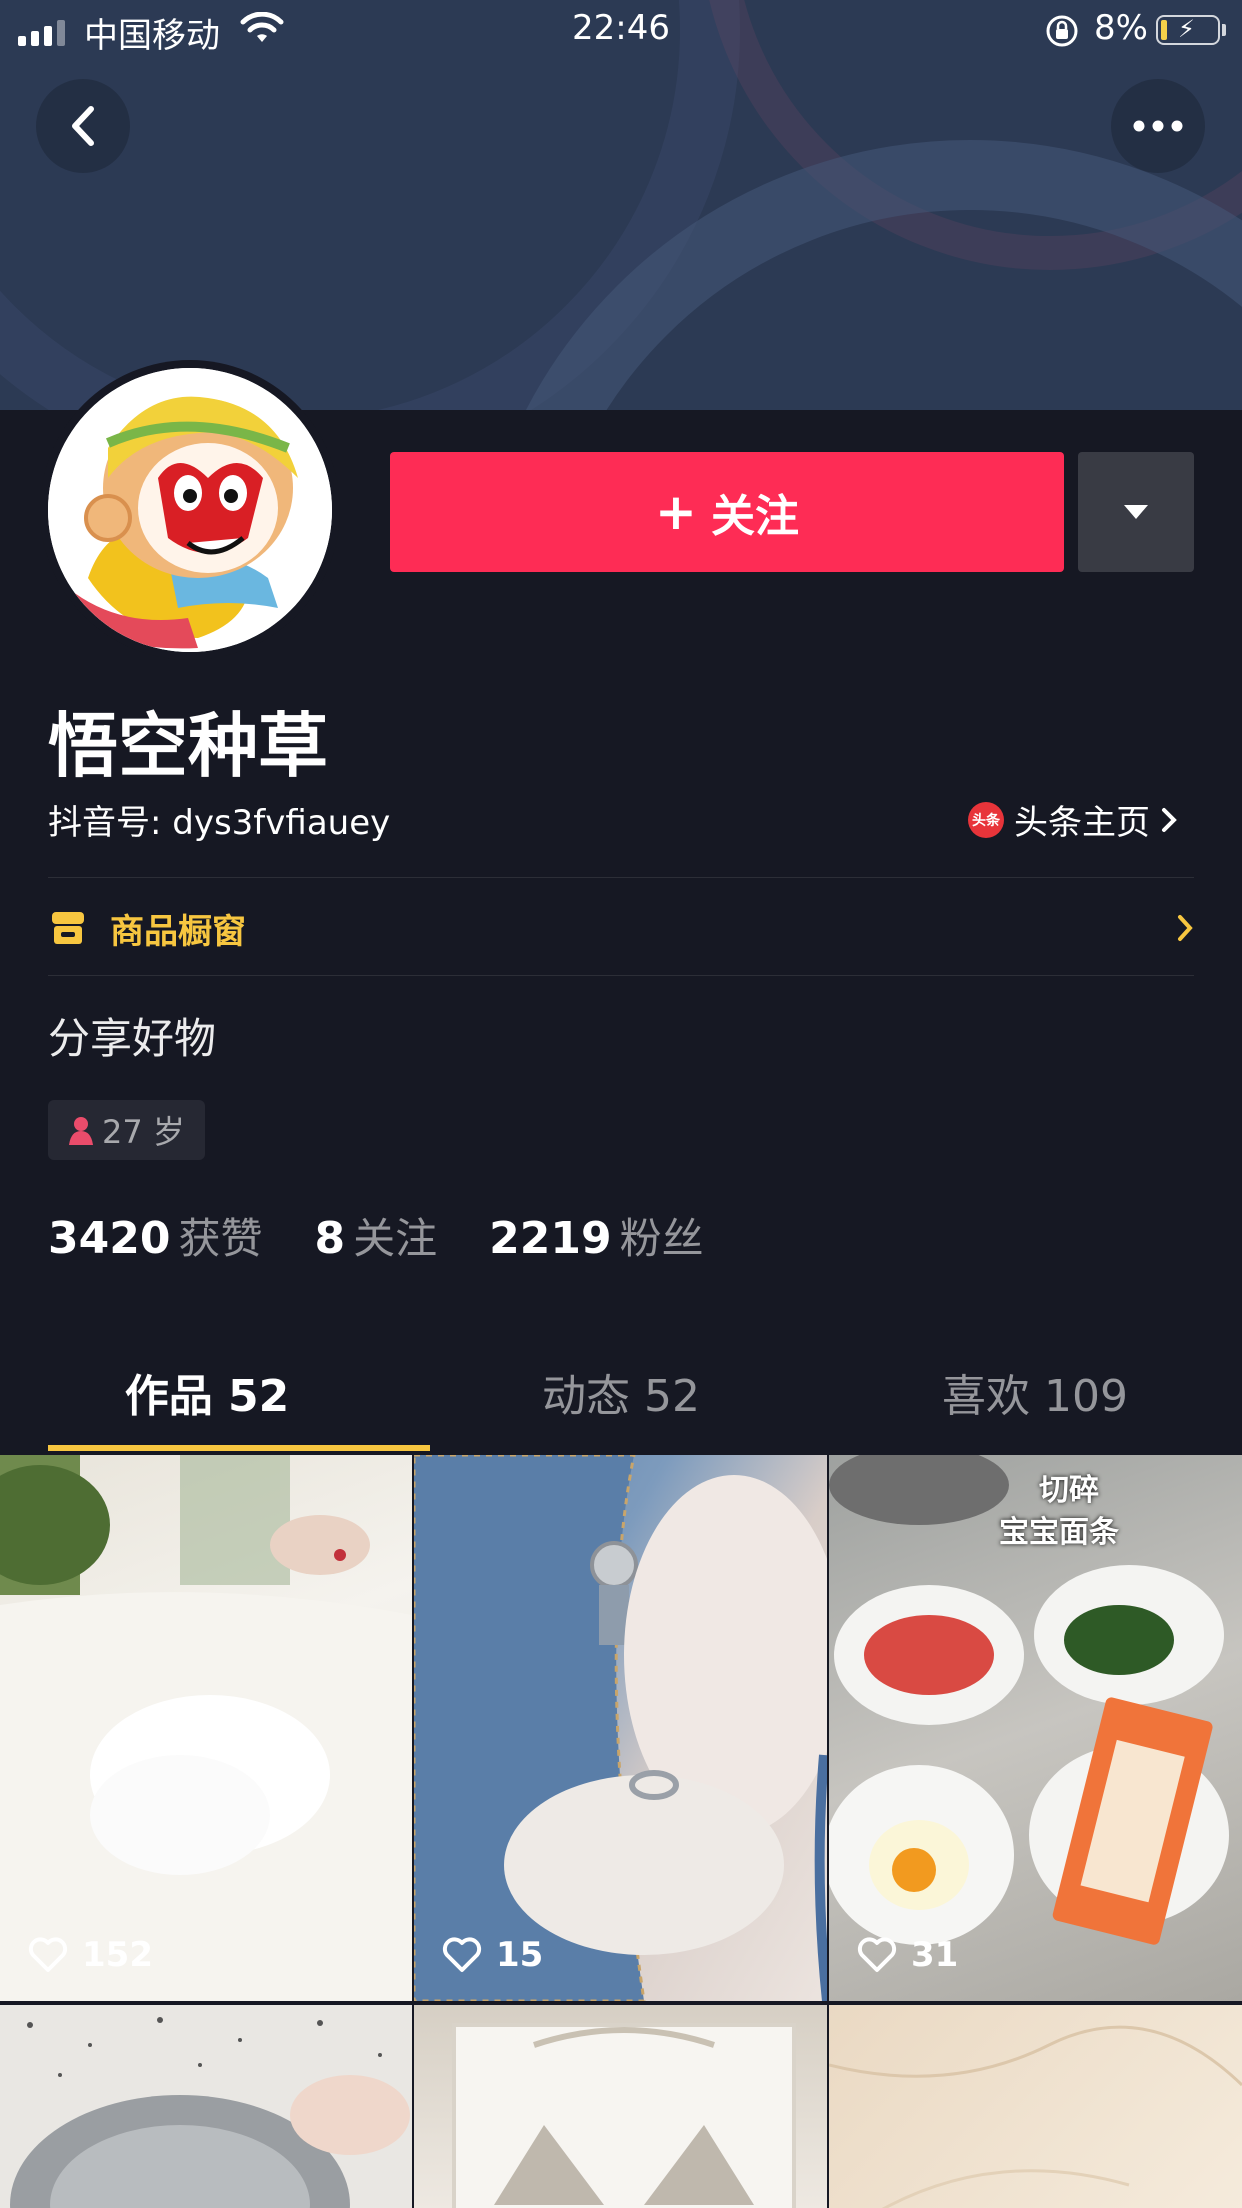 The height and width of the screenshot is (2208, 1242). I want to click on douyin-id: 抖音号: dys3fvfiauey, so click(219, 823).